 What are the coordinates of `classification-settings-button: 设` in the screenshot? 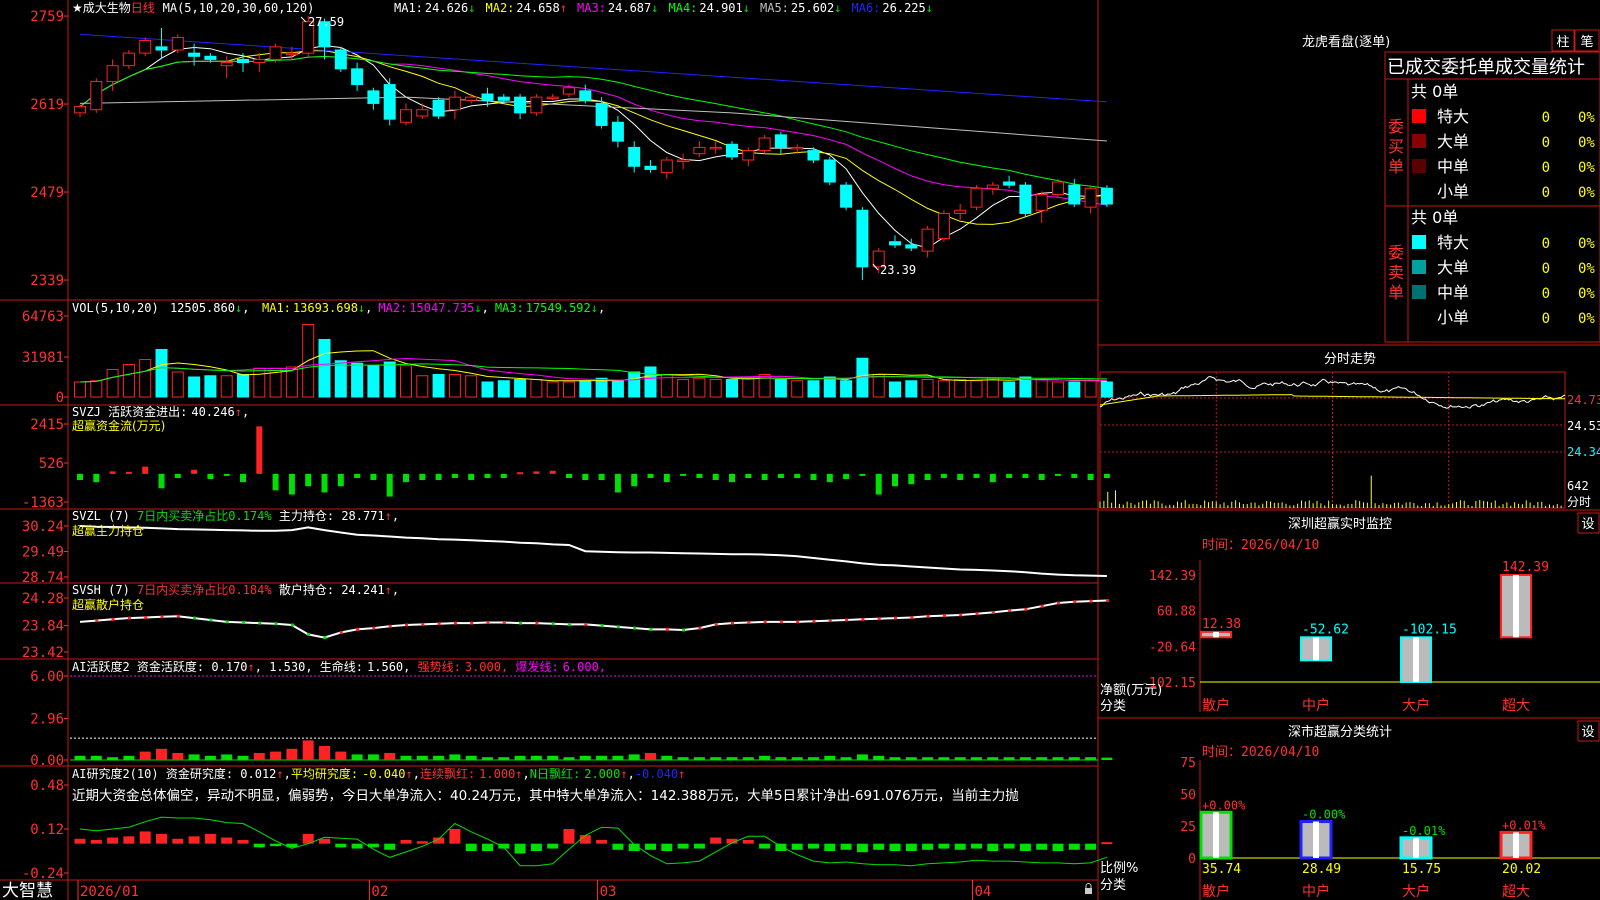 It's located at (1588, 731).